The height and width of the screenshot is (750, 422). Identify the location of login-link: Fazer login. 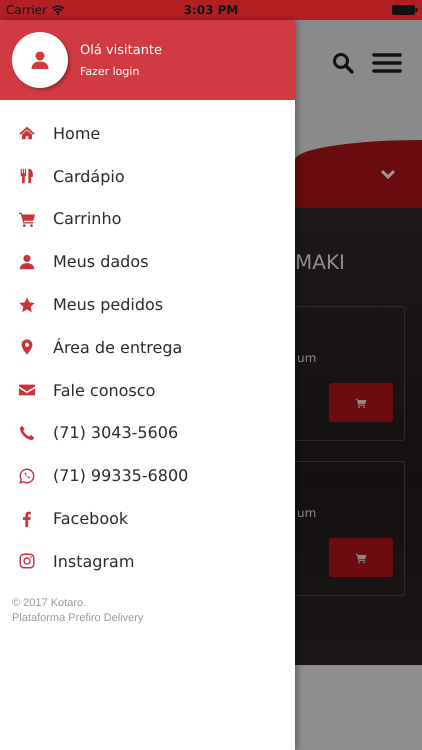
(121, 71).